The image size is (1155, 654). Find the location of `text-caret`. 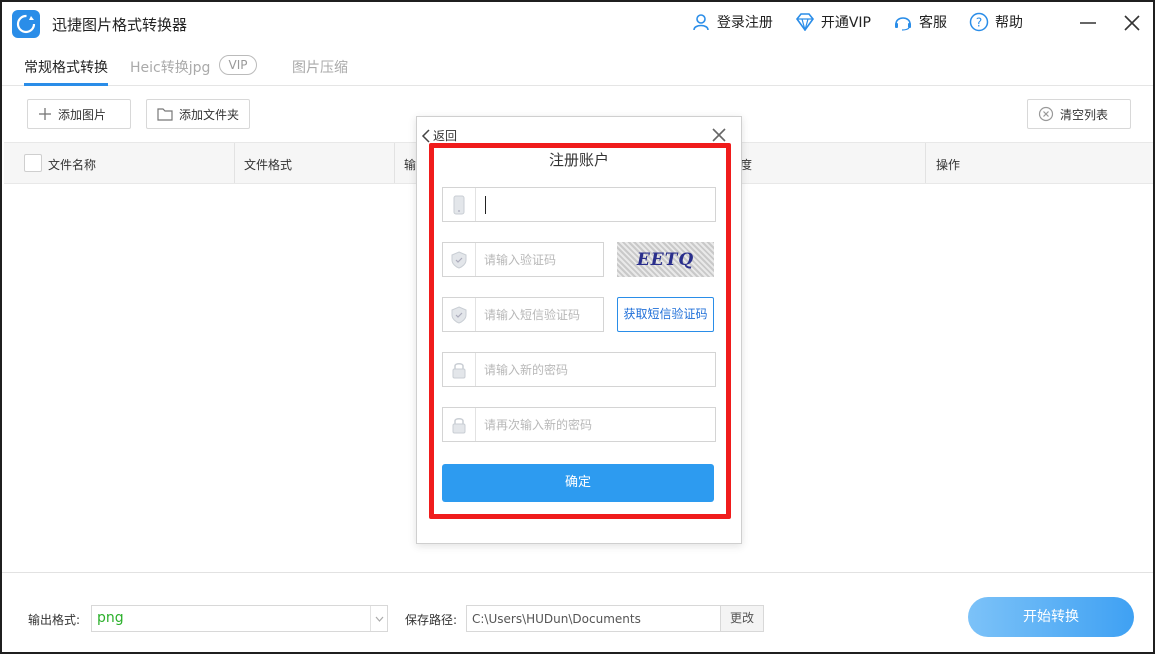

text-caret is located at coordinates (485, 205).